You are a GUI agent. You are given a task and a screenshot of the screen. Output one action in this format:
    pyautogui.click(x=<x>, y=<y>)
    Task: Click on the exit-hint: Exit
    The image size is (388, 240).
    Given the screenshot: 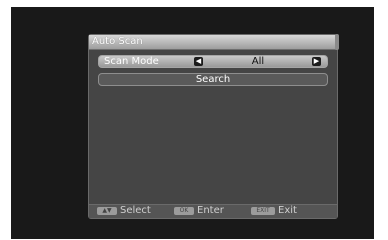 What is the action you would take?
    pyautogui.click(x=287, y=210)
    